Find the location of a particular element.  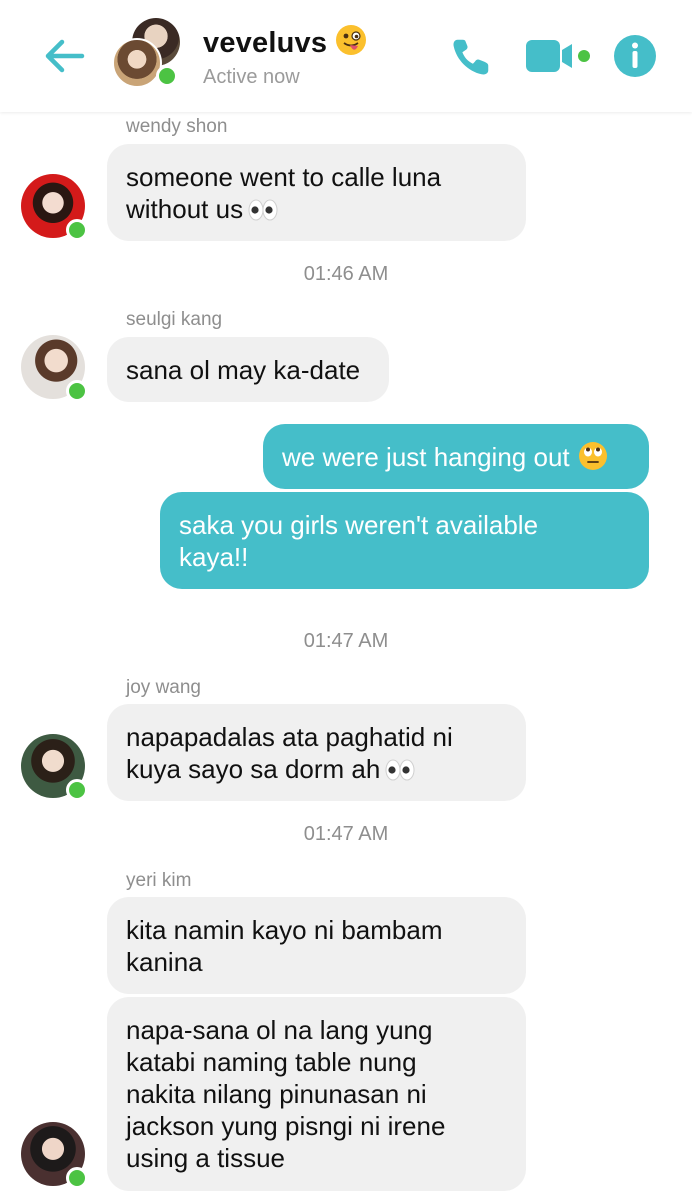

sender-name: seulgi kang is located at coordinates (174, 319).